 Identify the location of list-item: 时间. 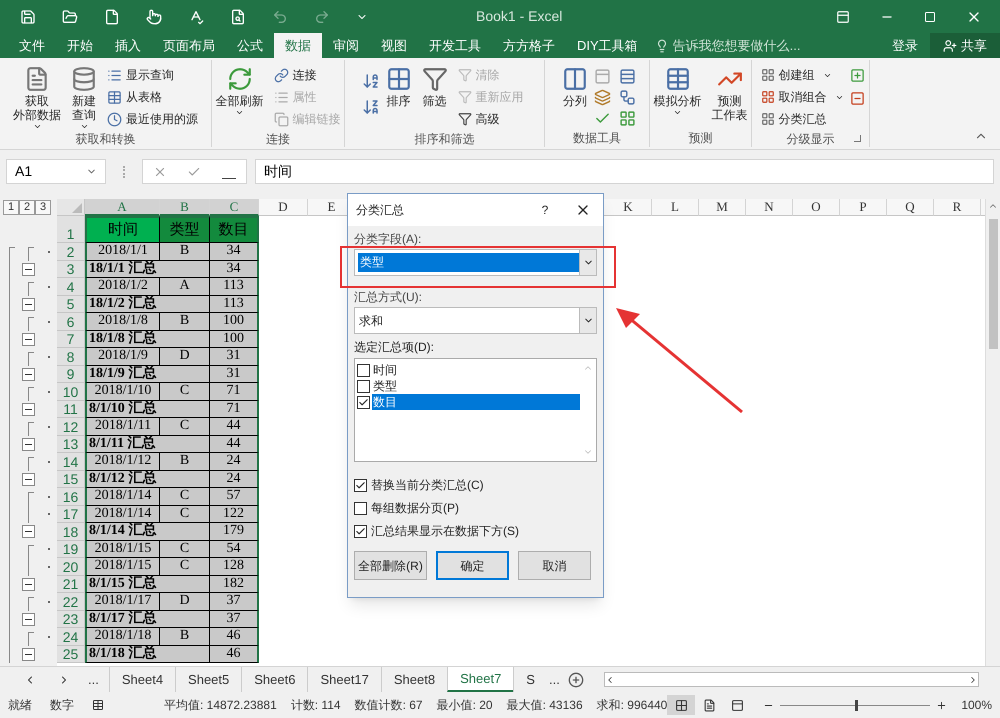
(476, 370).